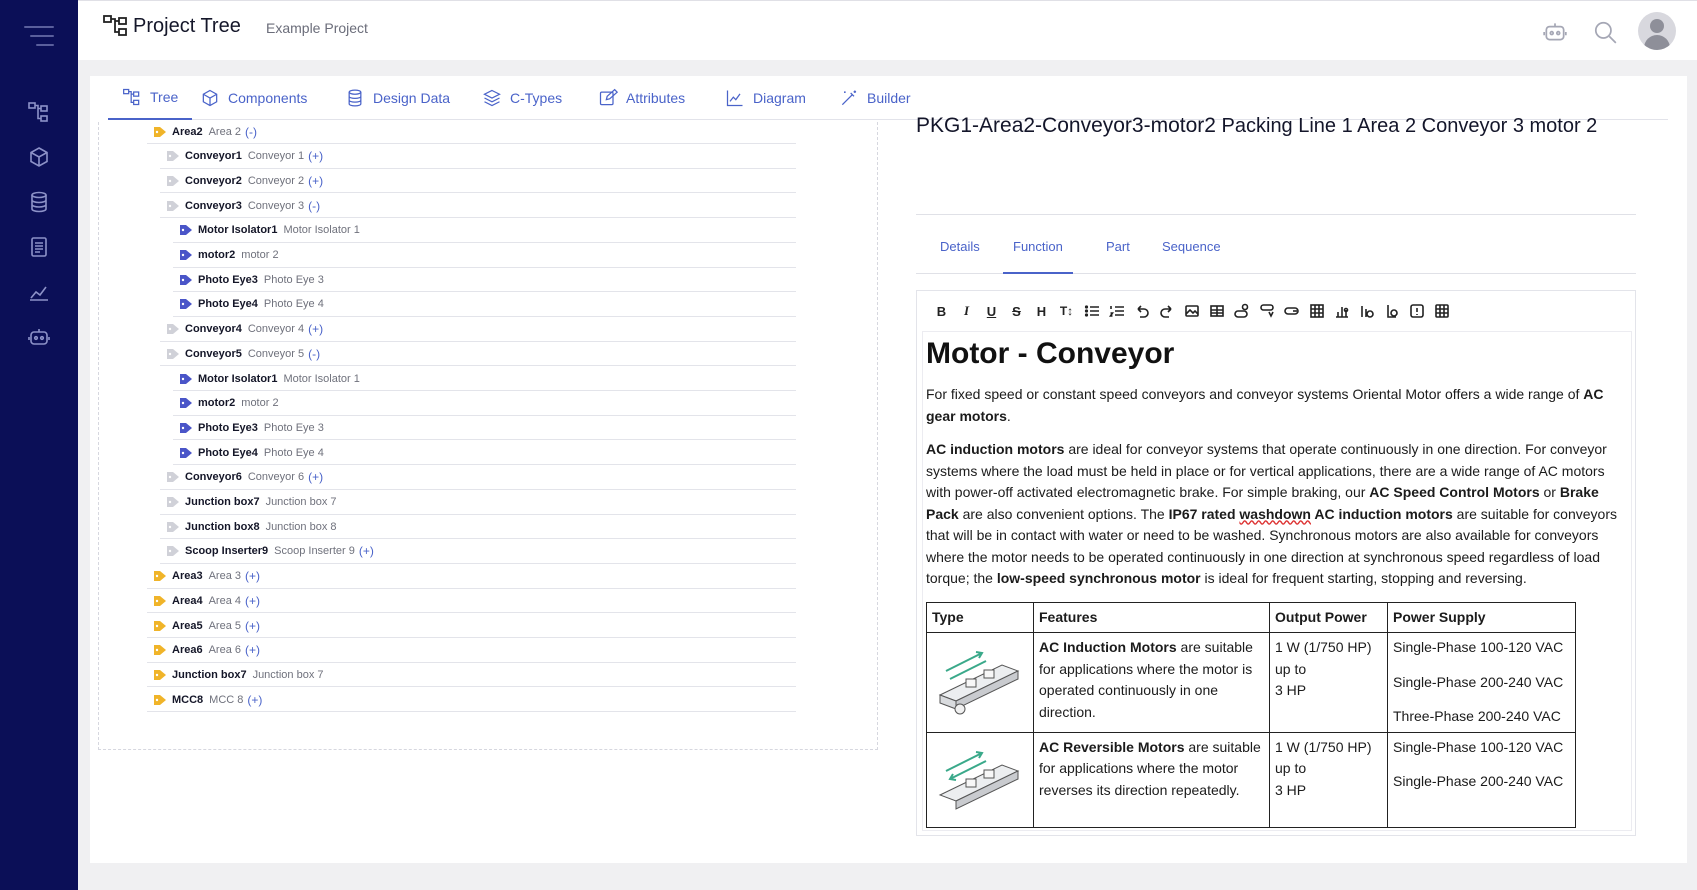 The height and width of the screenshot is (890, 1697). Describe the element at coordinates (471, 651) in the screenshot. I see `tree-node: Area6 Area 6 (+)` at that location.